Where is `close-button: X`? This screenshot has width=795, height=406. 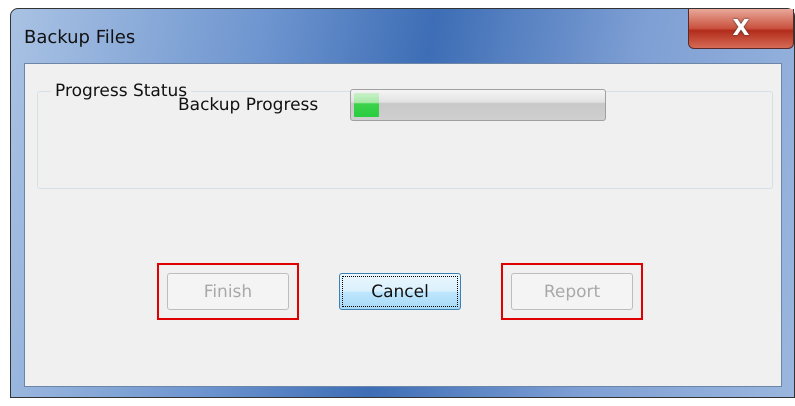
close-button: X is located at coordinates (741, 29).